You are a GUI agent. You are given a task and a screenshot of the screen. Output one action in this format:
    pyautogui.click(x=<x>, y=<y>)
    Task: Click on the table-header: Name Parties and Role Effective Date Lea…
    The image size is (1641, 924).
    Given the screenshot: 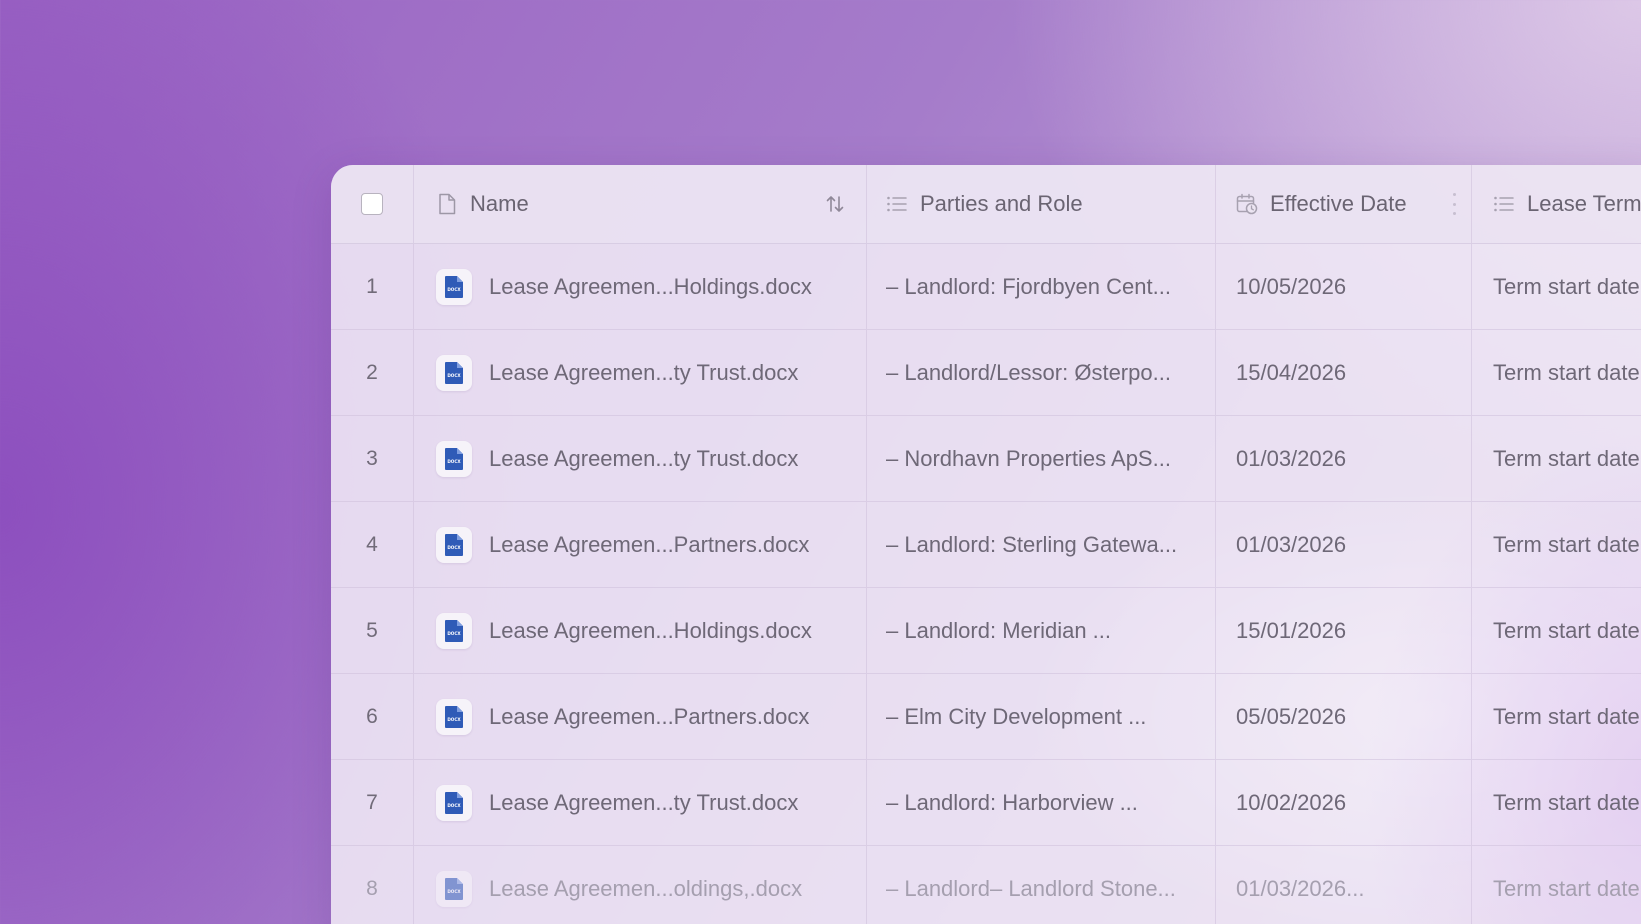 What is the action you would take?
    pyautogui.click(x=986, y=204)
    